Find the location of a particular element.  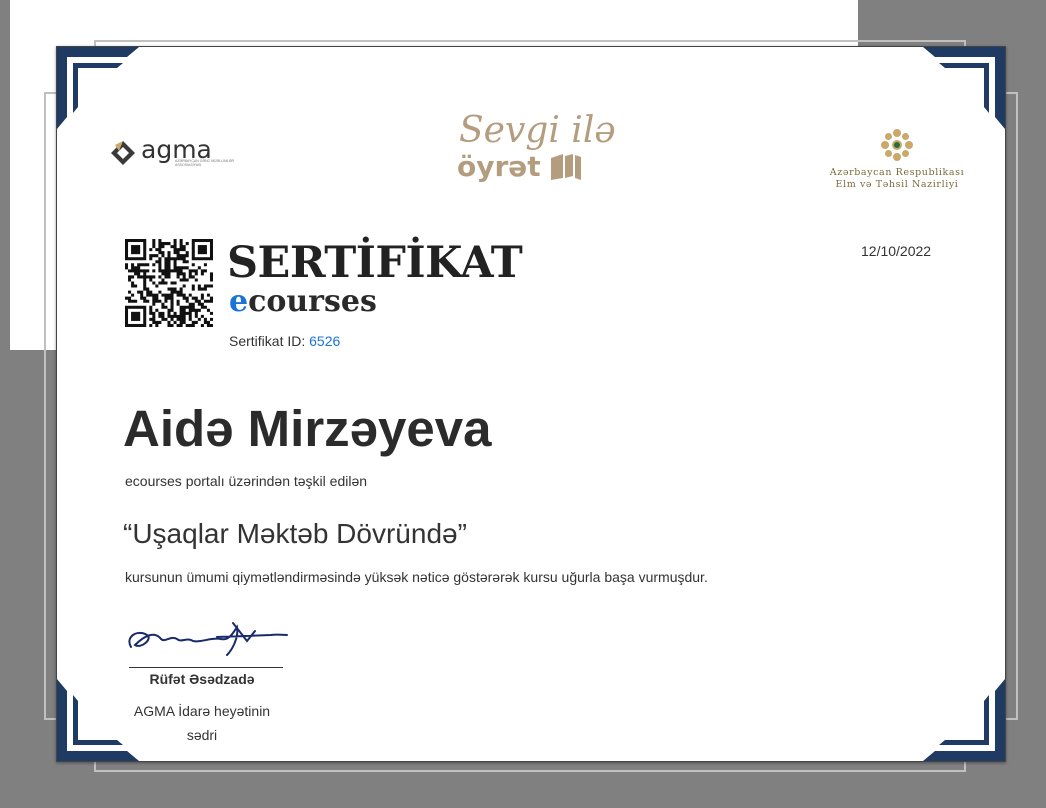

signer-role: AGMA İdarə heyətinin sədri is located at coordinates (202, 723).